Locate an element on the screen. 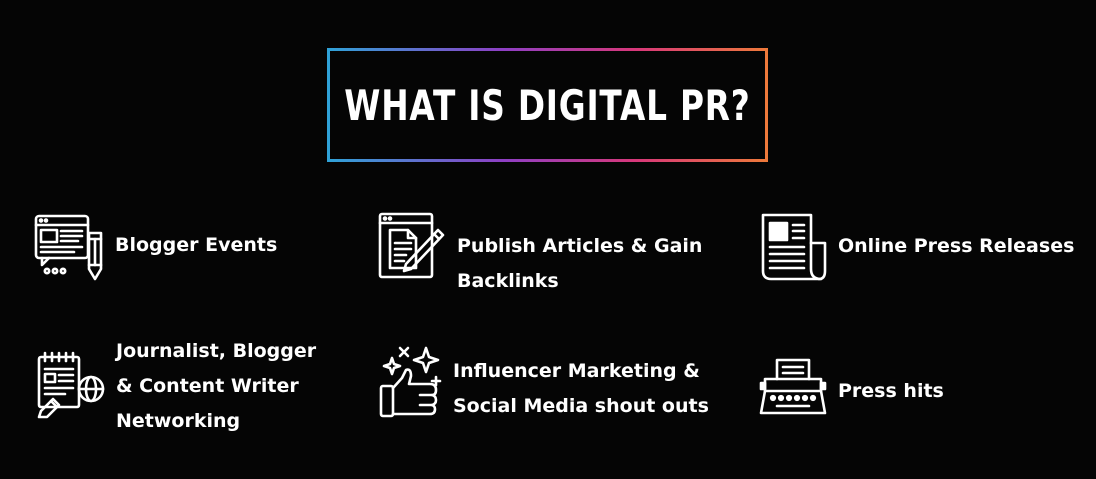 The image size is (1096, 479). item-label-blogger-events: Blogger Events is located at coordinates (196, 245).